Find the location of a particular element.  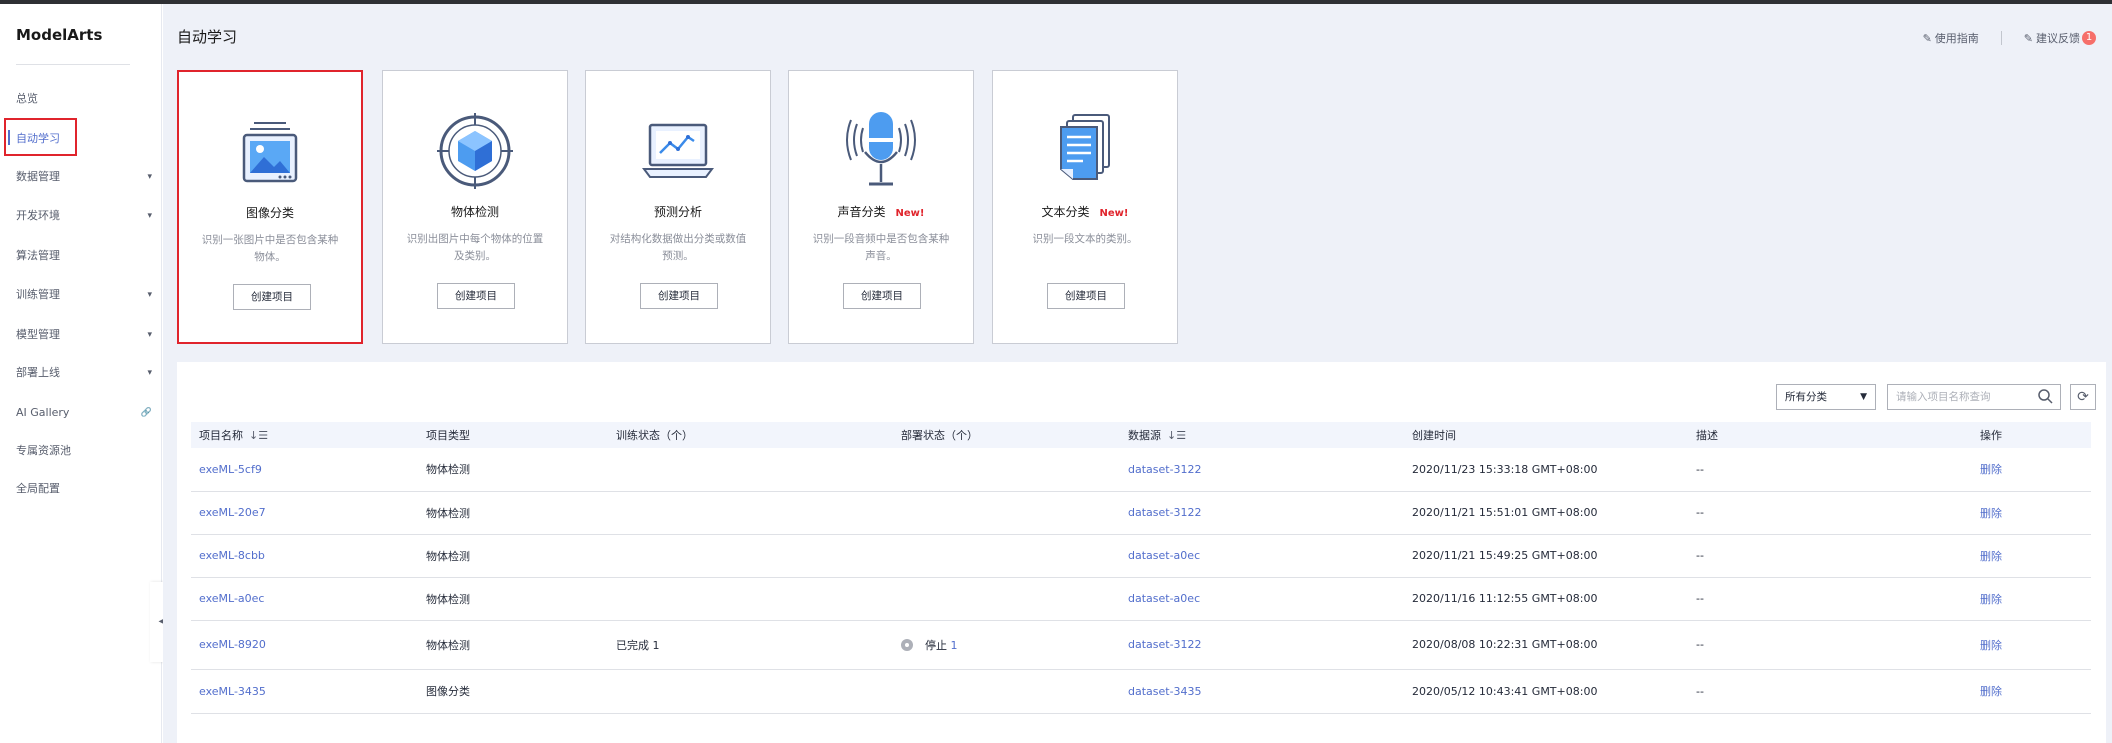

column-header: 项目类型 is located at coordinates (513, 435).